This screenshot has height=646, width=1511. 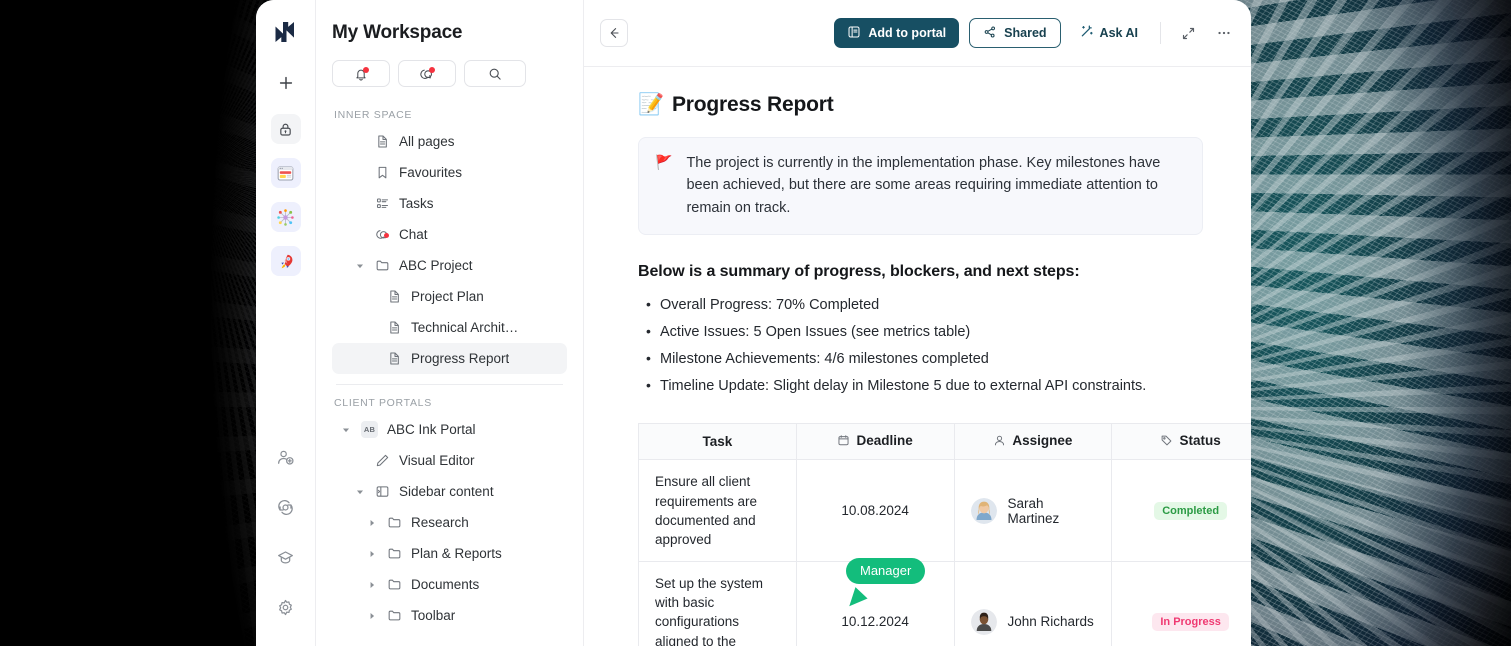 I want to click on settings-gear-icon, so click(x=286, y=607).